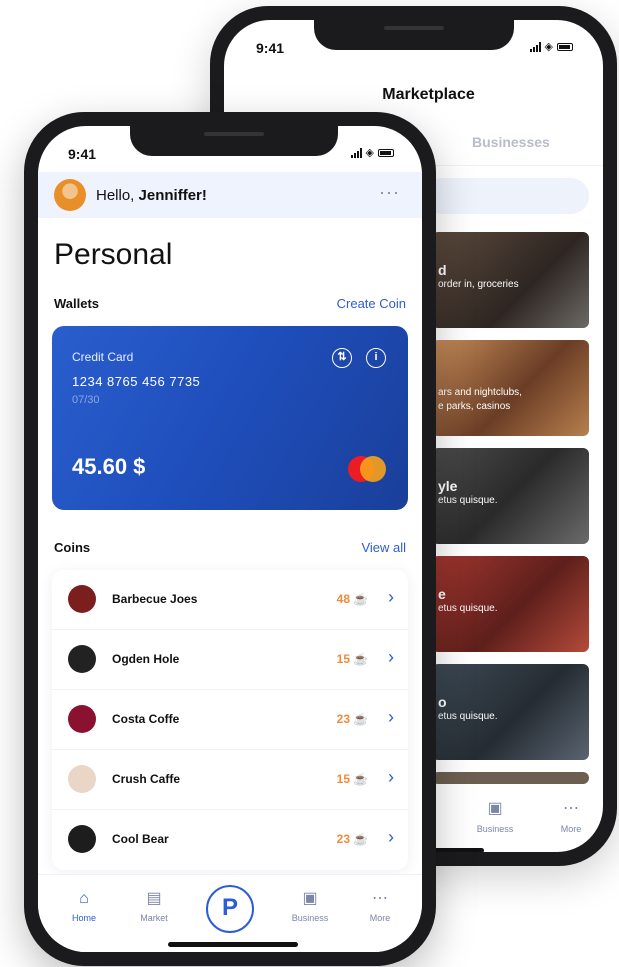  I want to click on category-tile: yle etus quisque., so click(510, 496).